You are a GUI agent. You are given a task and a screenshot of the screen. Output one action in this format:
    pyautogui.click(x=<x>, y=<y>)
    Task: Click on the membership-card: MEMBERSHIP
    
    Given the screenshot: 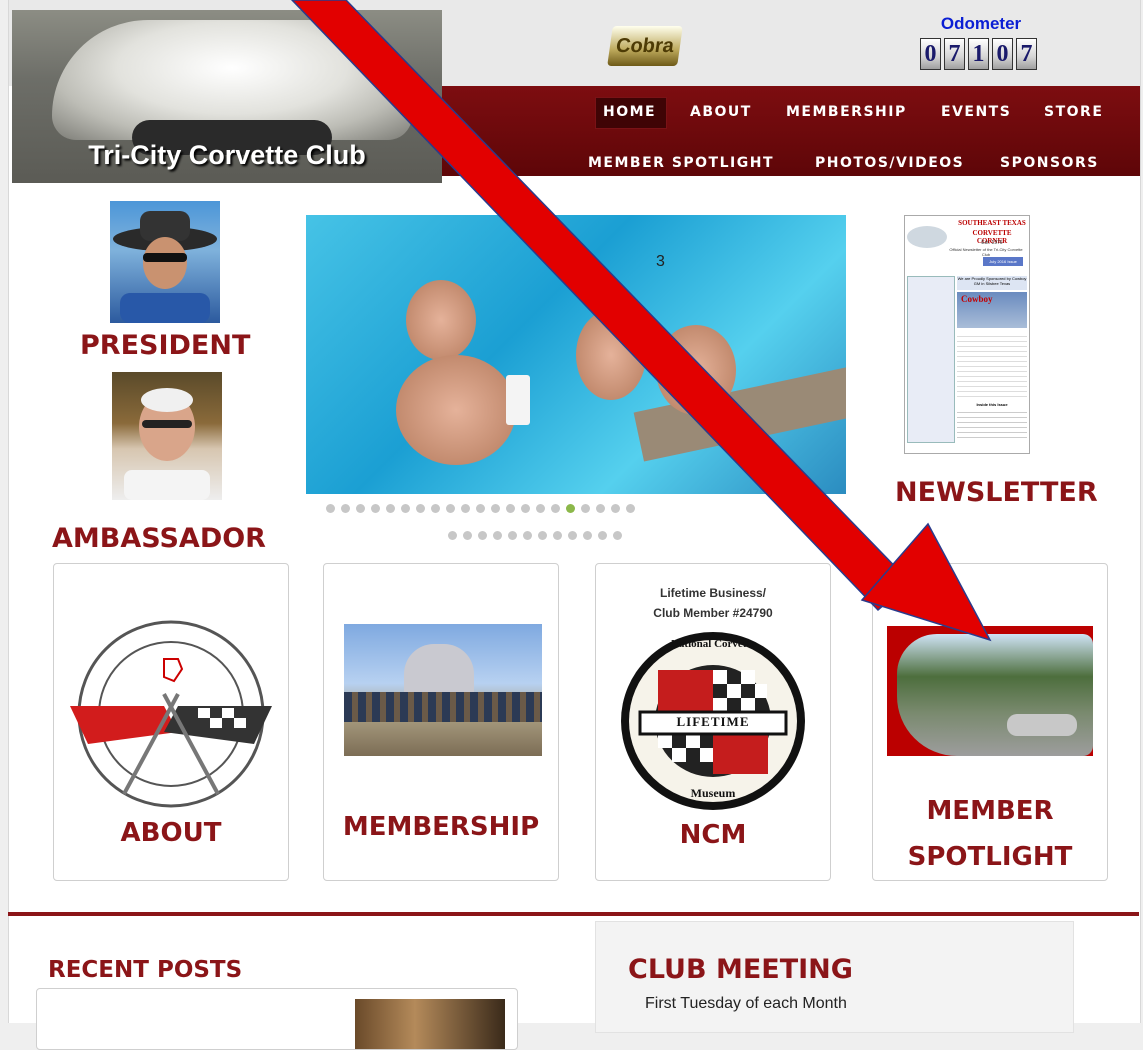 What is the action you would take?
    pyautogui.click(x=441, y=722)
    